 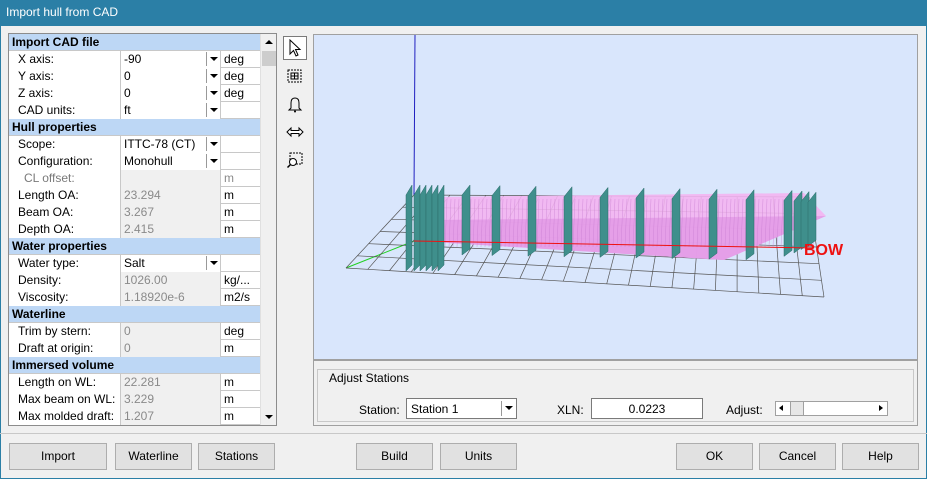 I want to click on property-select: Monohull, so click(x=171, y=161).